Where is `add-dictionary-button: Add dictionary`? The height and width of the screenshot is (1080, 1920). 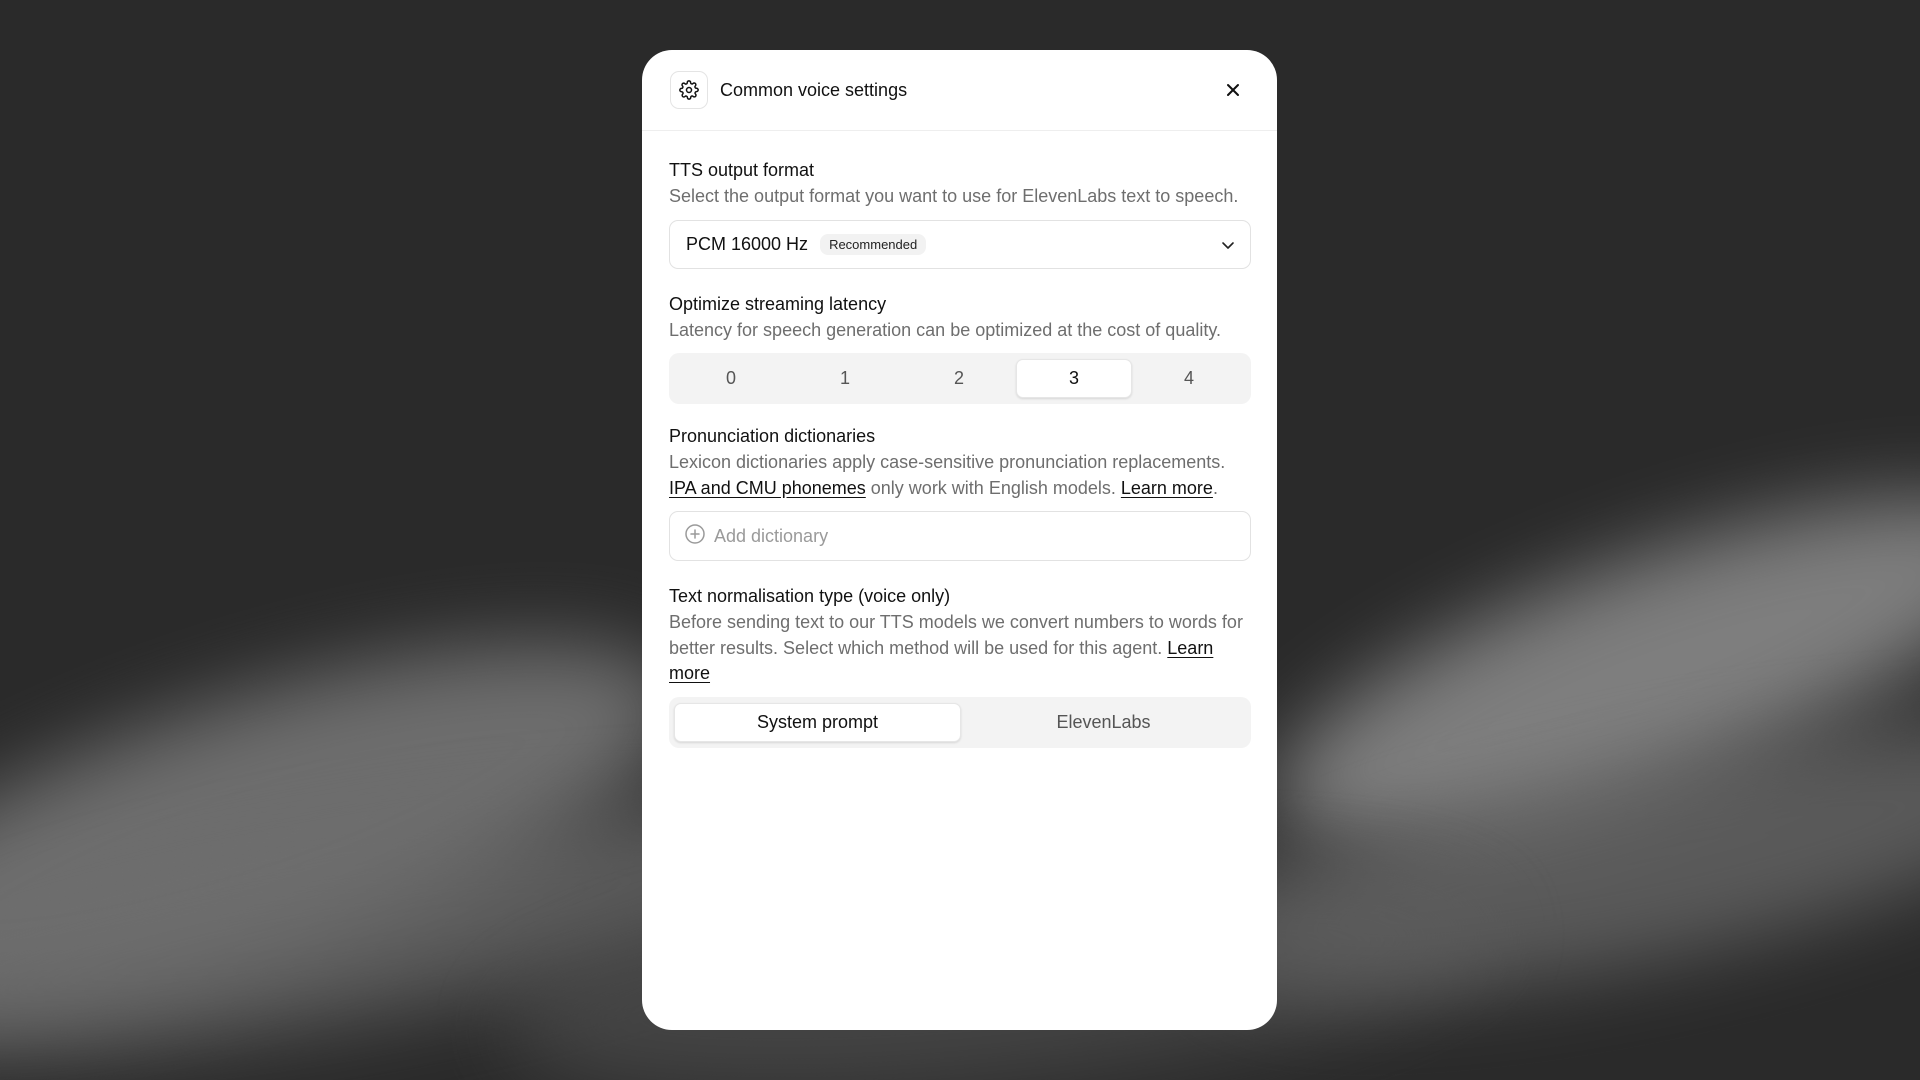 add-dictionary-button: Add dictionary is located at coordinates (960, 536).